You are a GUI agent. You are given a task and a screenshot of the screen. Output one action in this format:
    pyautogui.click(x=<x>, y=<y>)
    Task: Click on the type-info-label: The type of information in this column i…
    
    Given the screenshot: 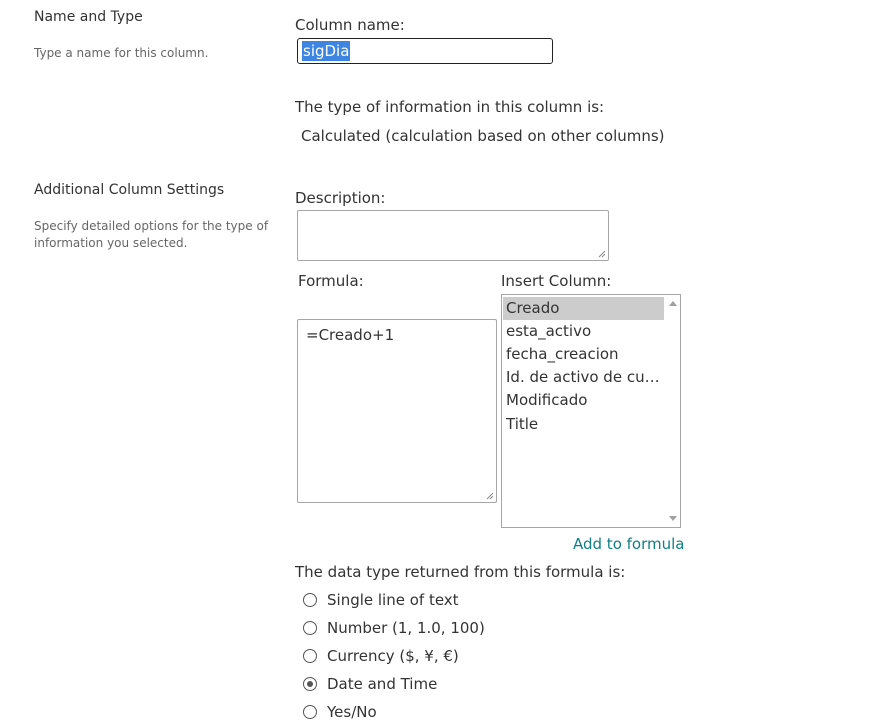 What is the action you would take?
    pyautogui.click(x=450, y=107)
    